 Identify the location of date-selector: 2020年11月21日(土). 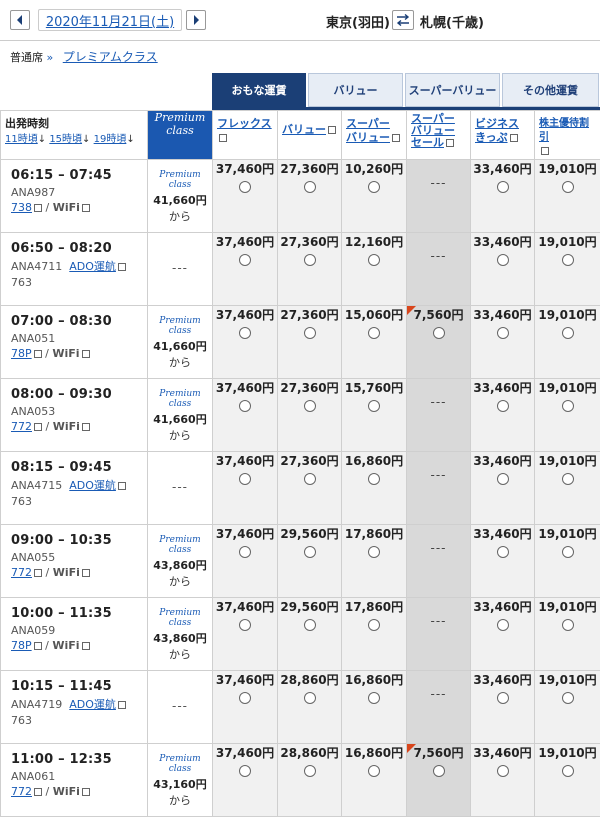
(110, 20).